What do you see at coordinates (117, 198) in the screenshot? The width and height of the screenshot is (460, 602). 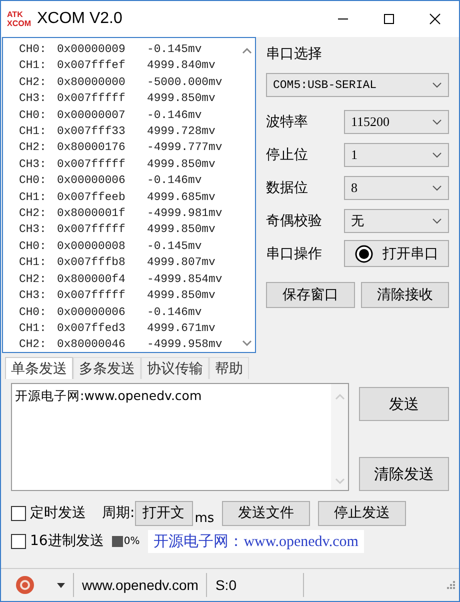 I see `data-line: CH1: 0x007ffeeb 4999.685mv` at bounding box center [117, 198].